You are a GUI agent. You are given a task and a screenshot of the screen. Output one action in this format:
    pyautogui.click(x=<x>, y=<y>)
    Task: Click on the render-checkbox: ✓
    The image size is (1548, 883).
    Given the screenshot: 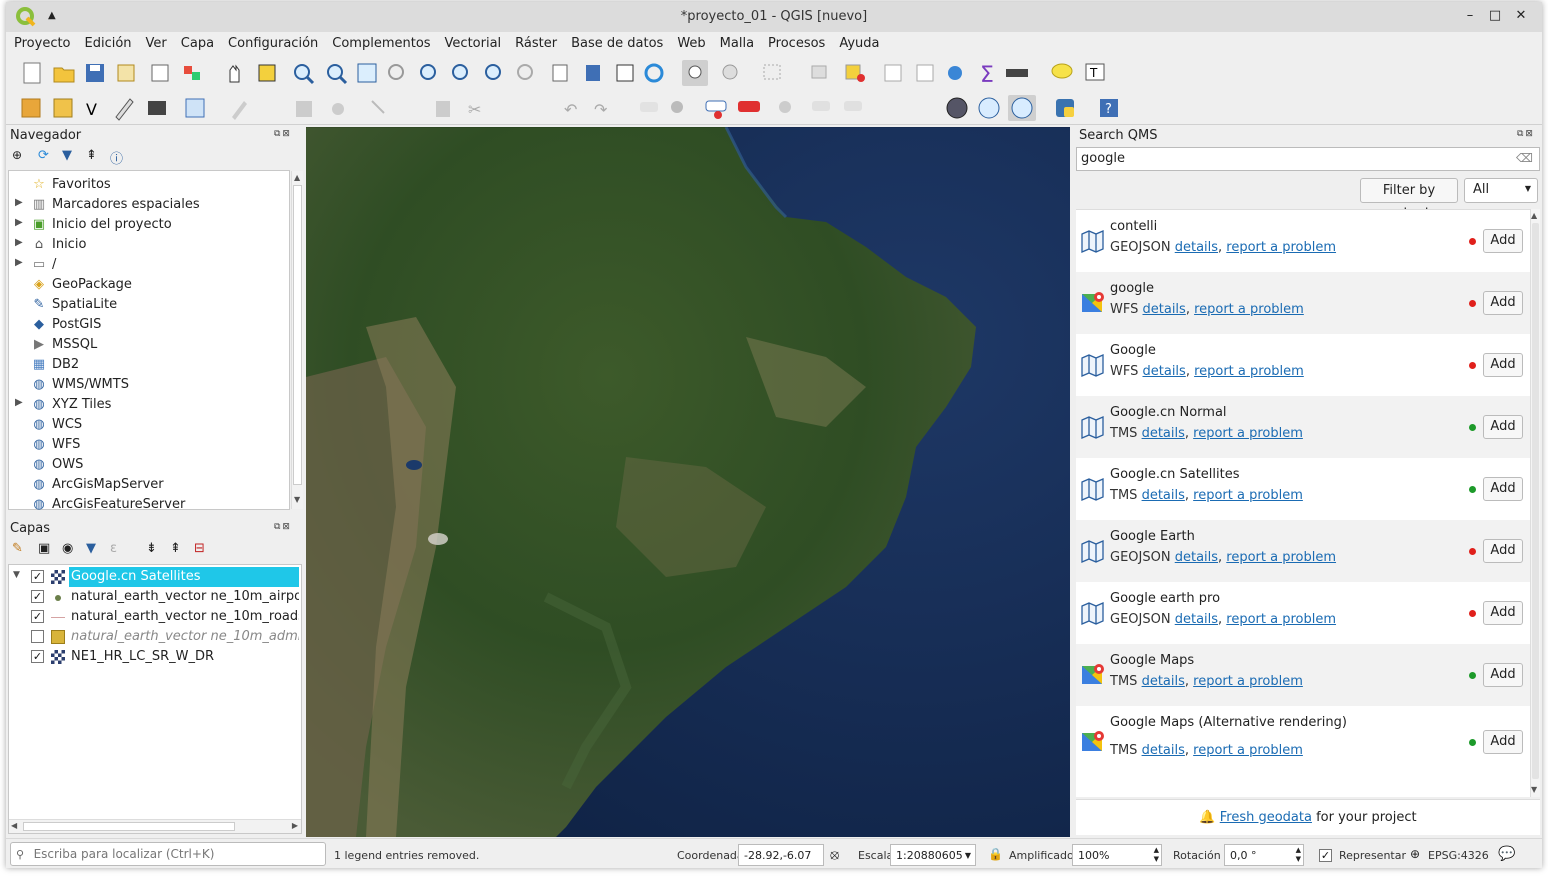 What is the action you would take?
    pyautogui.click(x=1325, y=855)
    